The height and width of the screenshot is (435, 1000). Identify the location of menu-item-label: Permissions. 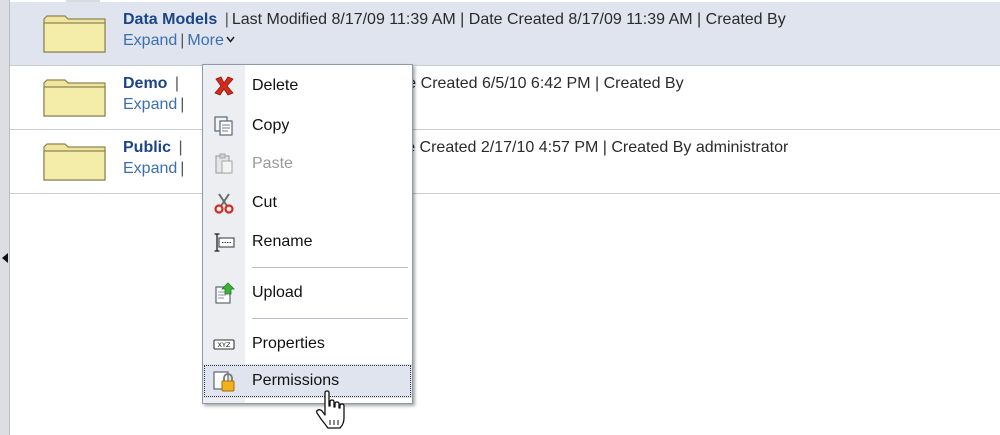
(296, 380).